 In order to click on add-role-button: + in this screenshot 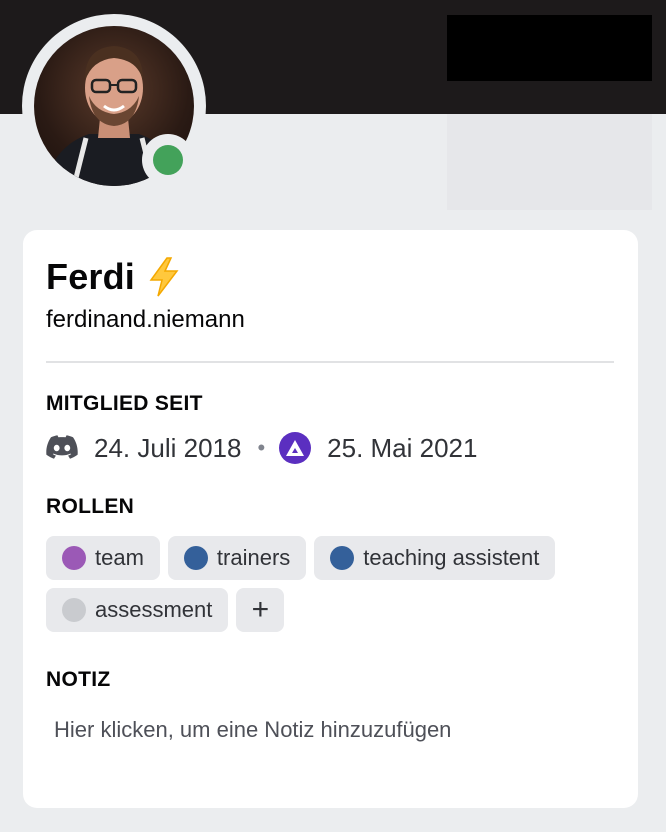, I will do `click(260, 610)`.